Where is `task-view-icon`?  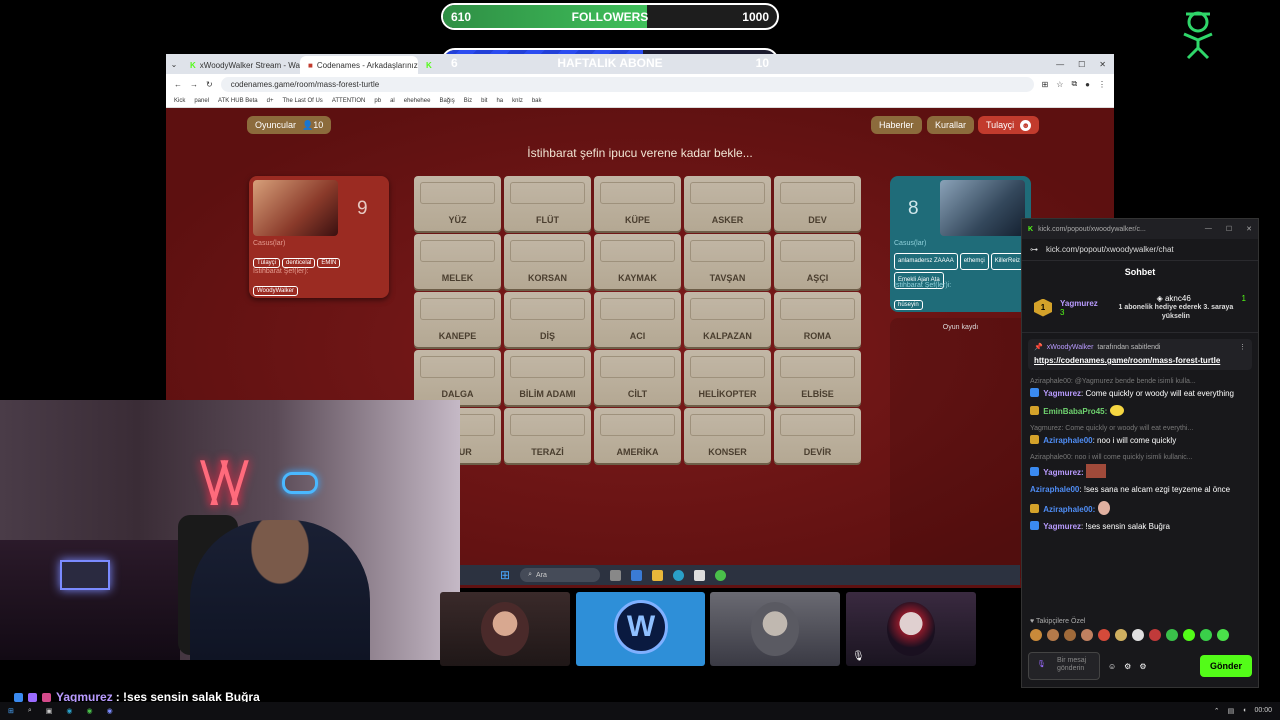
task-view-icon is located at coordinates (616, 575).